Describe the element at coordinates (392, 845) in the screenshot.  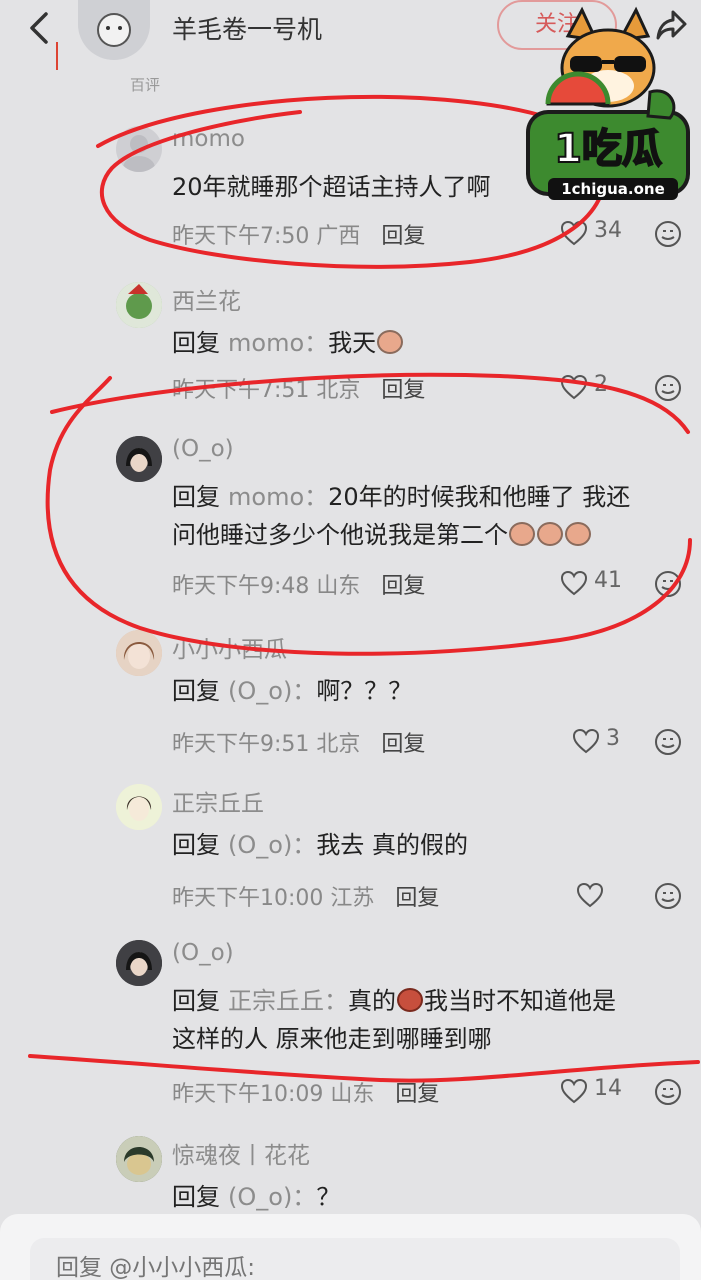
I see `comment-text-line: 我去 真的假的` at that location.